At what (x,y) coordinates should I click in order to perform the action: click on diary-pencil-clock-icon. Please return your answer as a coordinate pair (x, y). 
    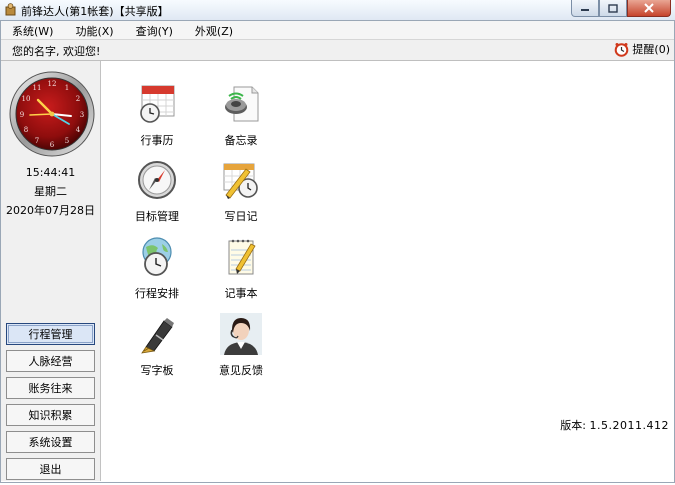
    Looking at the image, I should click on (240, 181).